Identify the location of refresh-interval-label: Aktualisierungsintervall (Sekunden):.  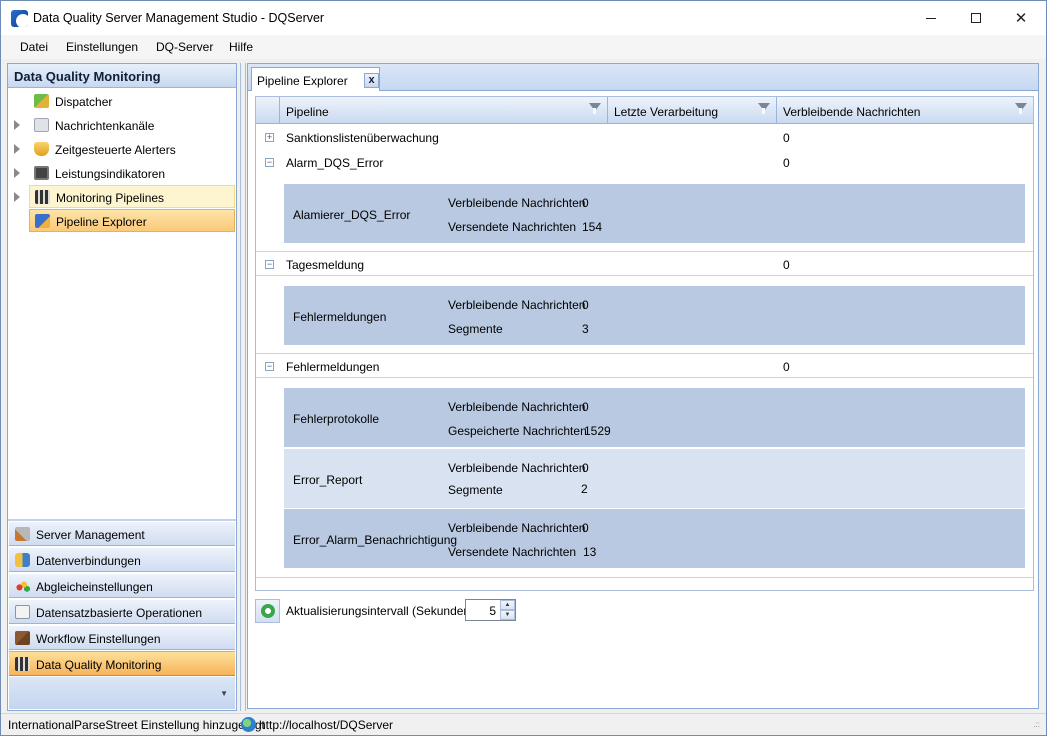
(382, 611).